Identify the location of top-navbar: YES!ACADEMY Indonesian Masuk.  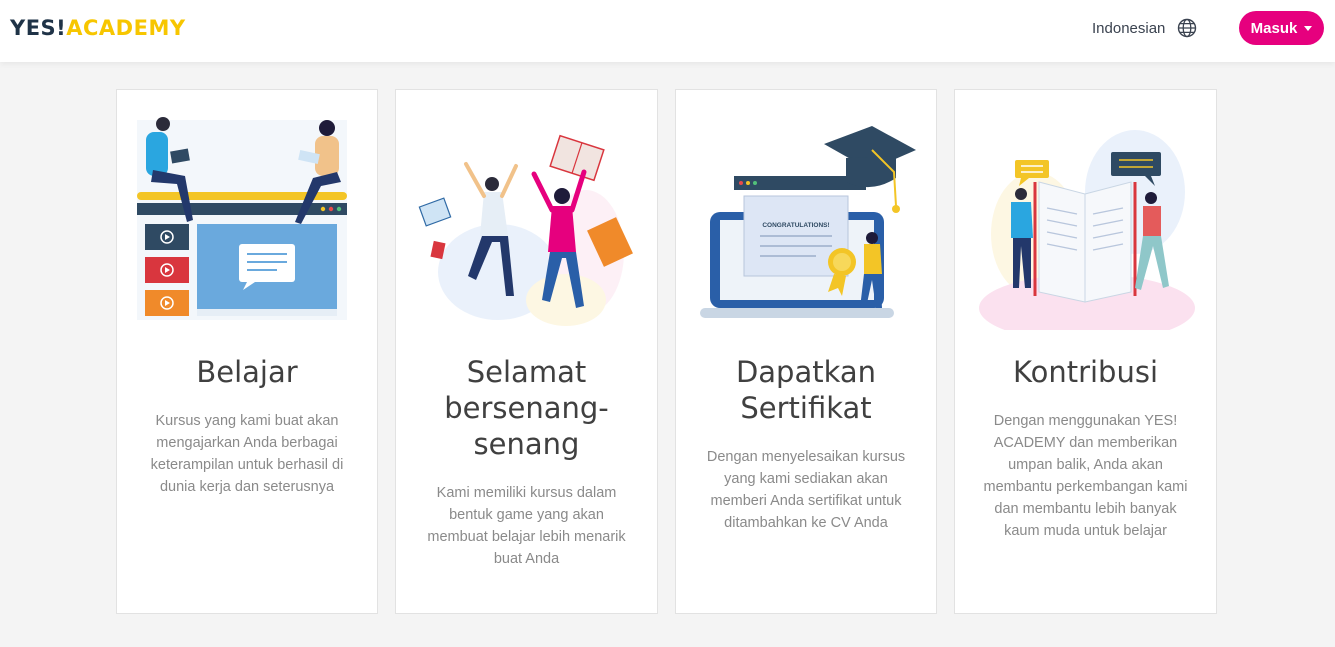
(667, 31).